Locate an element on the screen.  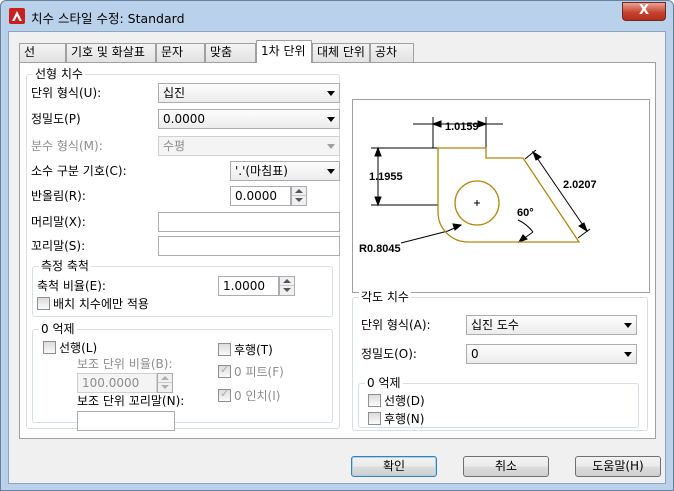
zero-suppression-title: 0 억제 is located at coordinates (58, 329).